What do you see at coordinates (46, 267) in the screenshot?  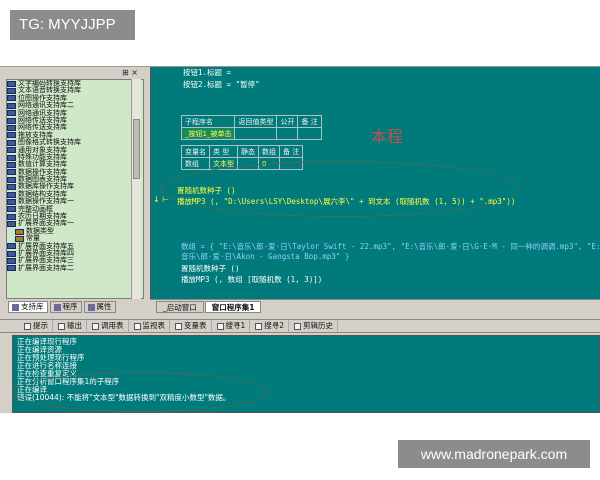 I see `tree-item-label: 扩展界面支持库二` at bounding box center [46, 267].